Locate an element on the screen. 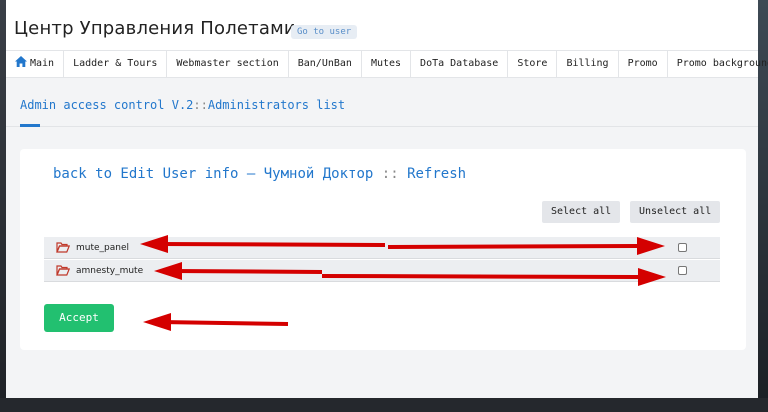 The width and height of the screenshot is (768, 412). permission-name: mute_panel is located at coordinates (103, 248).